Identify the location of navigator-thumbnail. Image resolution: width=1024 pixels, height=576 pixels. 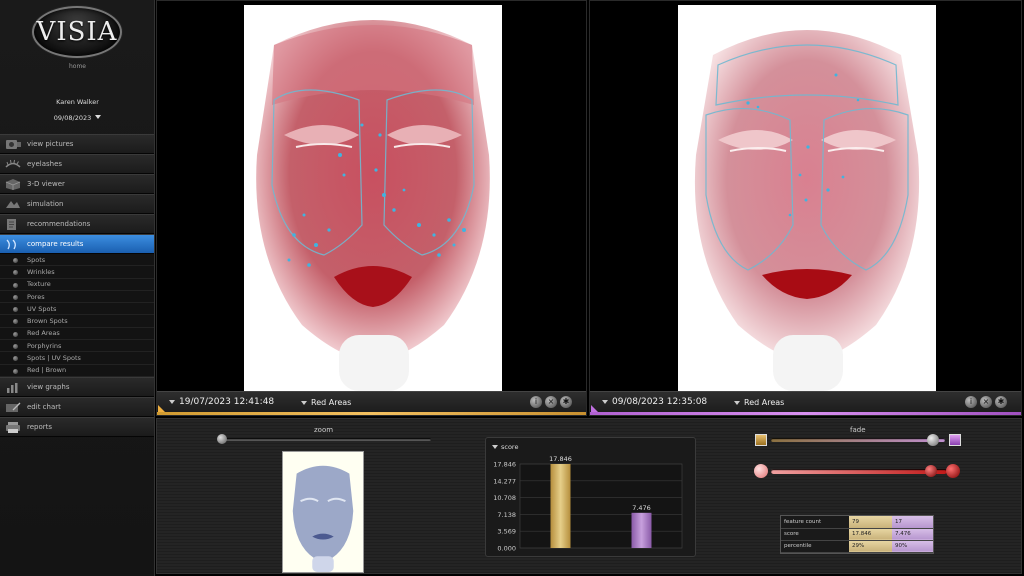
(323, 512).